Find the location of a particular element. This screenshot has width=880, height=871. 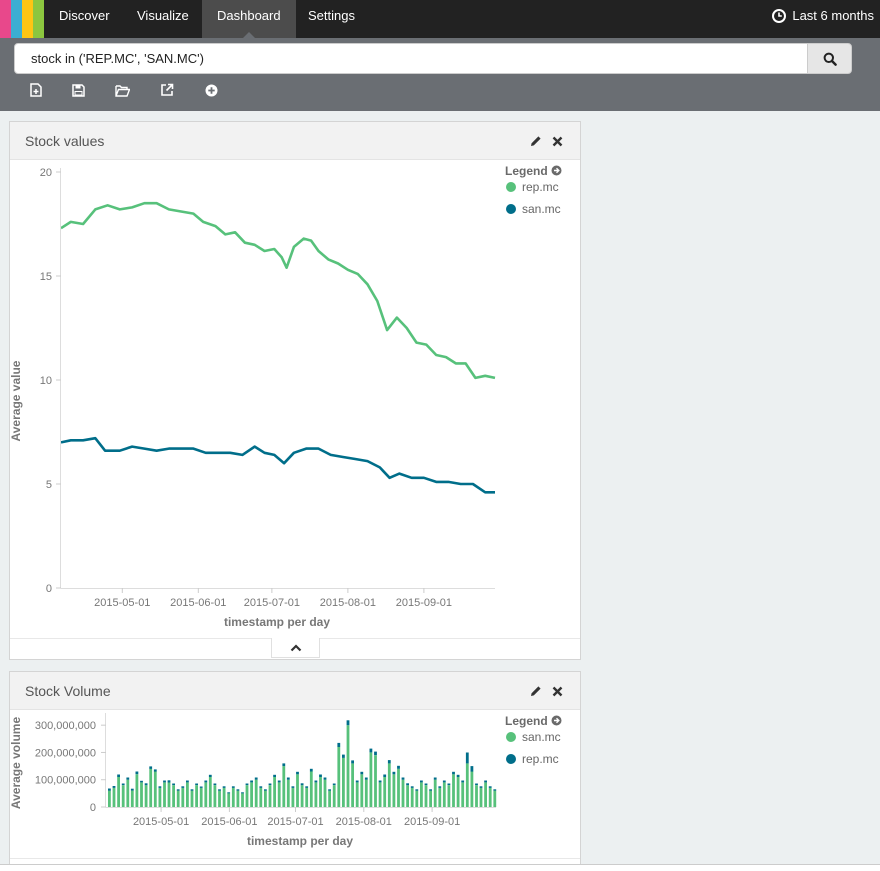

add-panel-icon is located at coordinates (211, 90).